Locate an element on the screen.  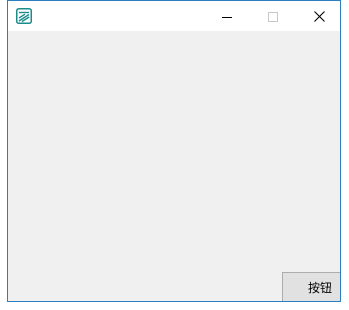
action-button: 按钮 is located at coordinates (311, 286).